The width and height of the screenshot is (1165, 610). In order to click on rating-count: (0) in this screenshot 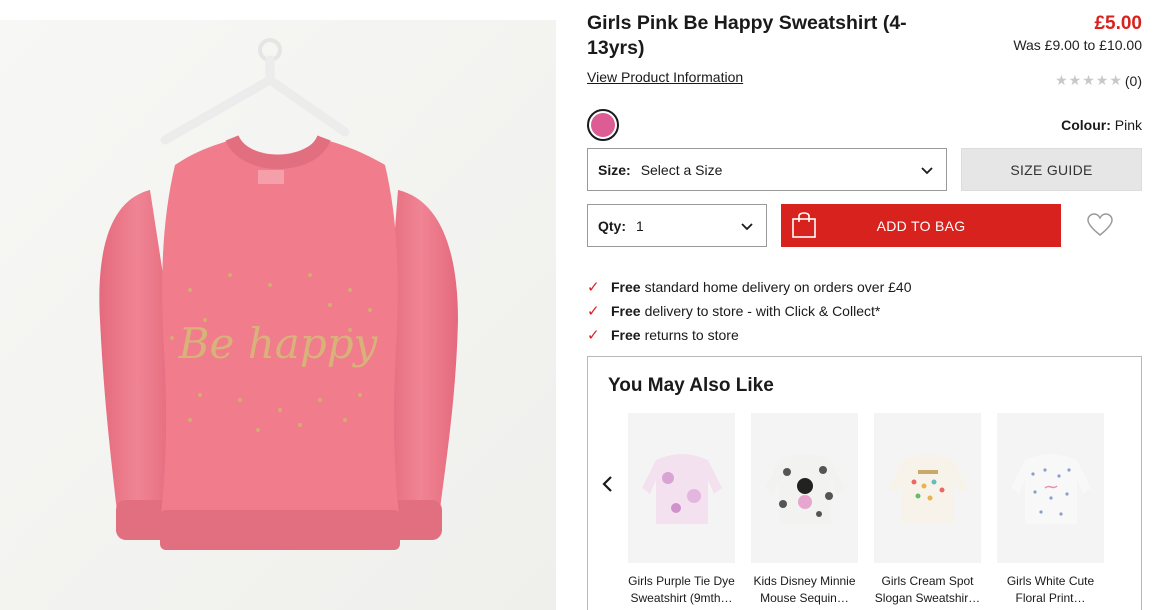, I will do `click(1133, 80)`.